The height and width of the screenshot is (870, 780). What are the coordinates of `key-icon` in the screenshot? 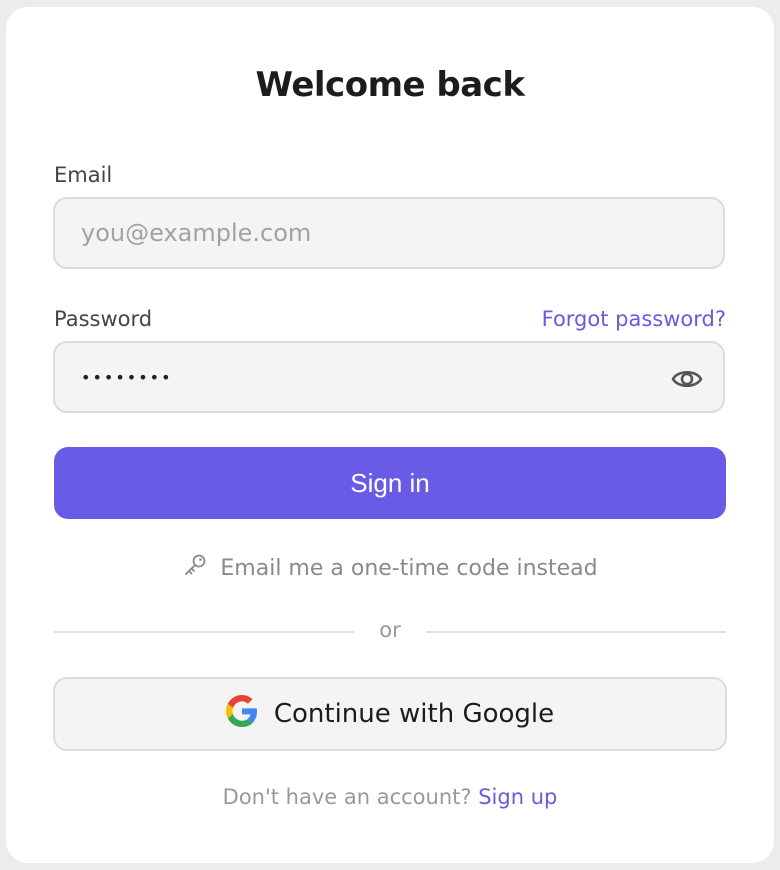 It's located at (195, 568).